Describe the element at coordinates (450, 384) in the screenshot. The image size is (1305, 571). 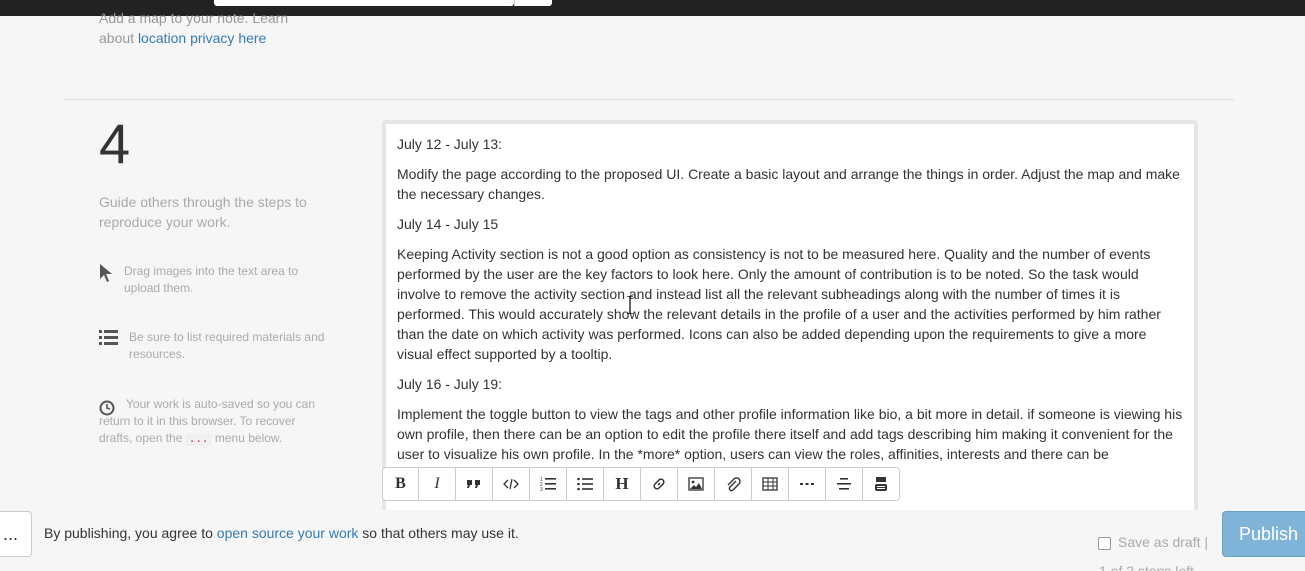
I see `editor-paragraph: July 16 - July 19:` at that location.